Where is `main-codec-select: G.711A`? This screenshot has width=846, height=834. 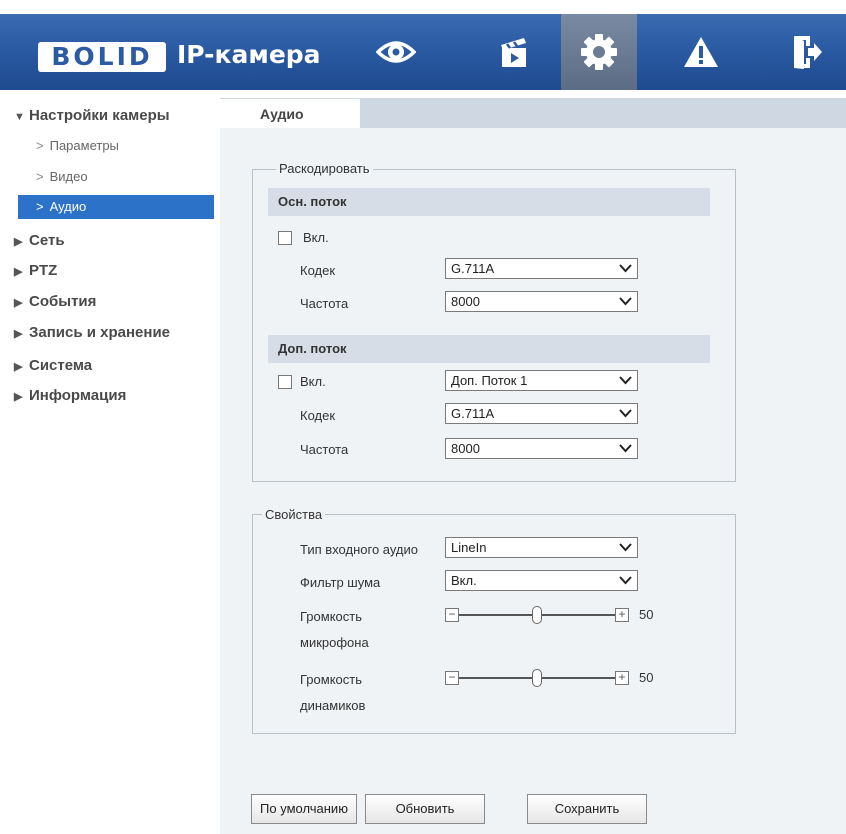
main-codec-select: G.711A is located at coordinates (541, 268).